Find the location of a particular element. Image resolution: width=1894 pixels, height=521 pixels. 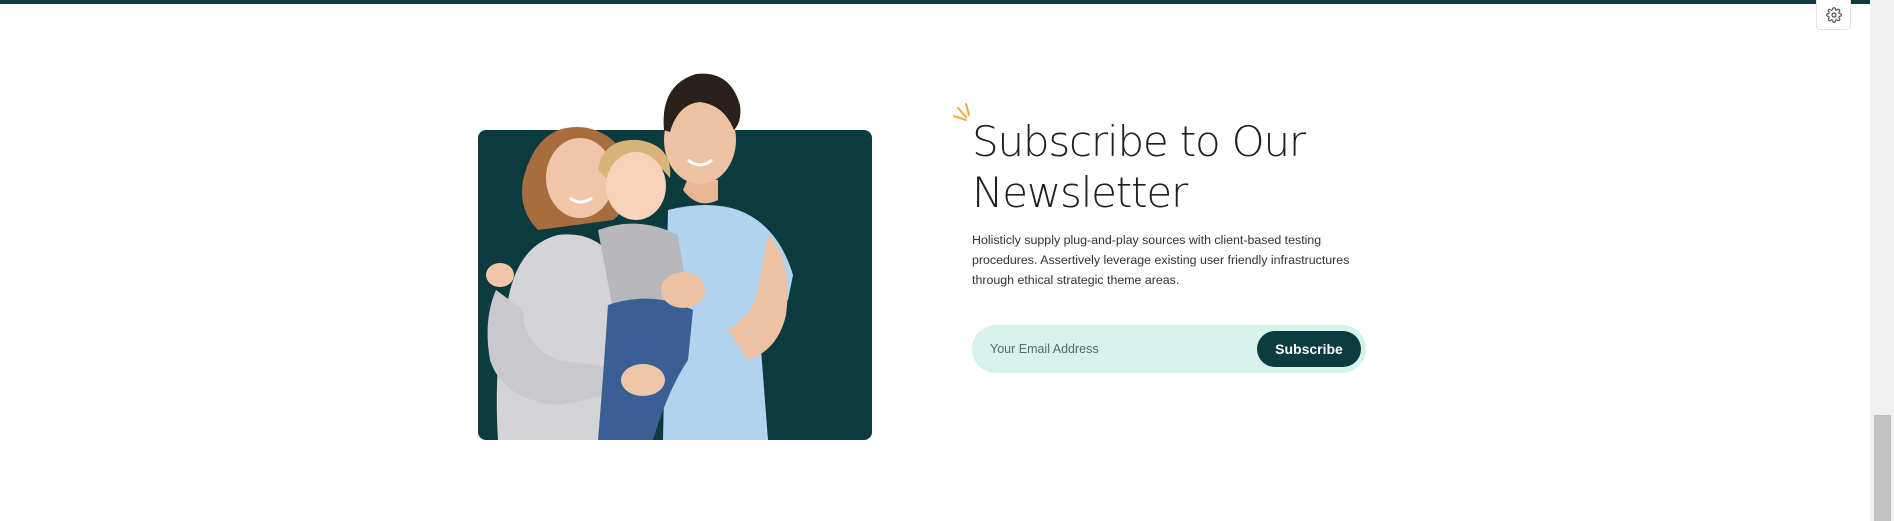

title-line-2: Newsletter is located at coordinates (1080, 192).